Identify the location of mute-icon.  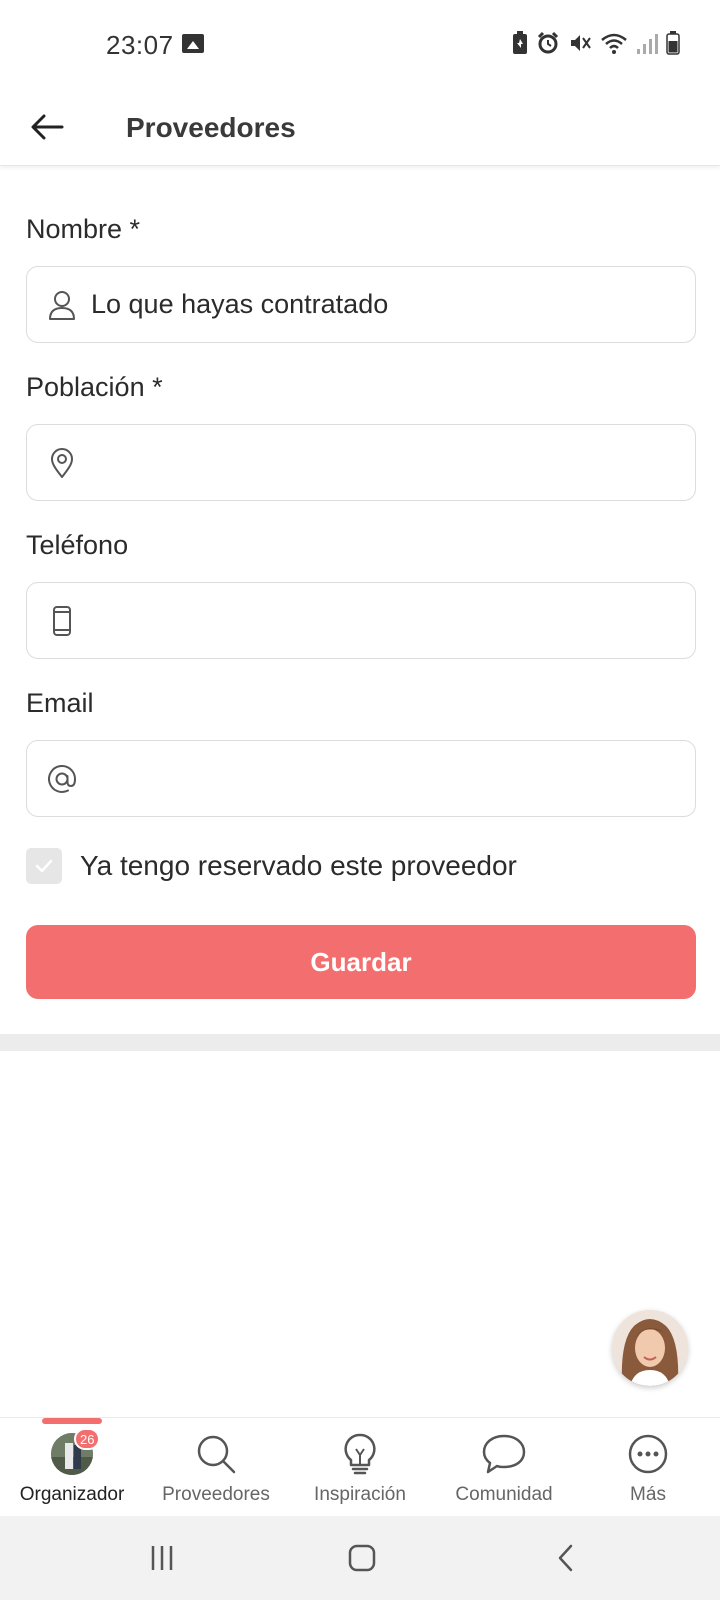
(581, 43).